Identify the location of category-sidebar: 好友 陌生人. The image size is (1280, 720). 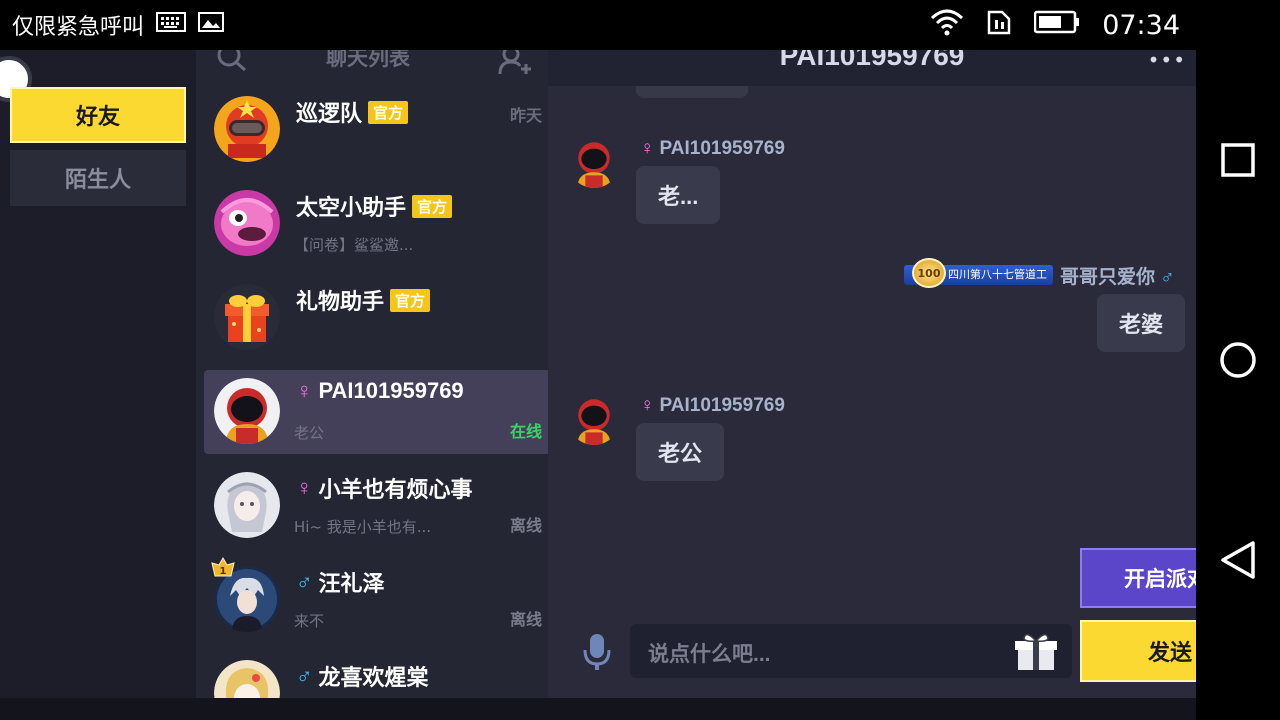
(98, 374).